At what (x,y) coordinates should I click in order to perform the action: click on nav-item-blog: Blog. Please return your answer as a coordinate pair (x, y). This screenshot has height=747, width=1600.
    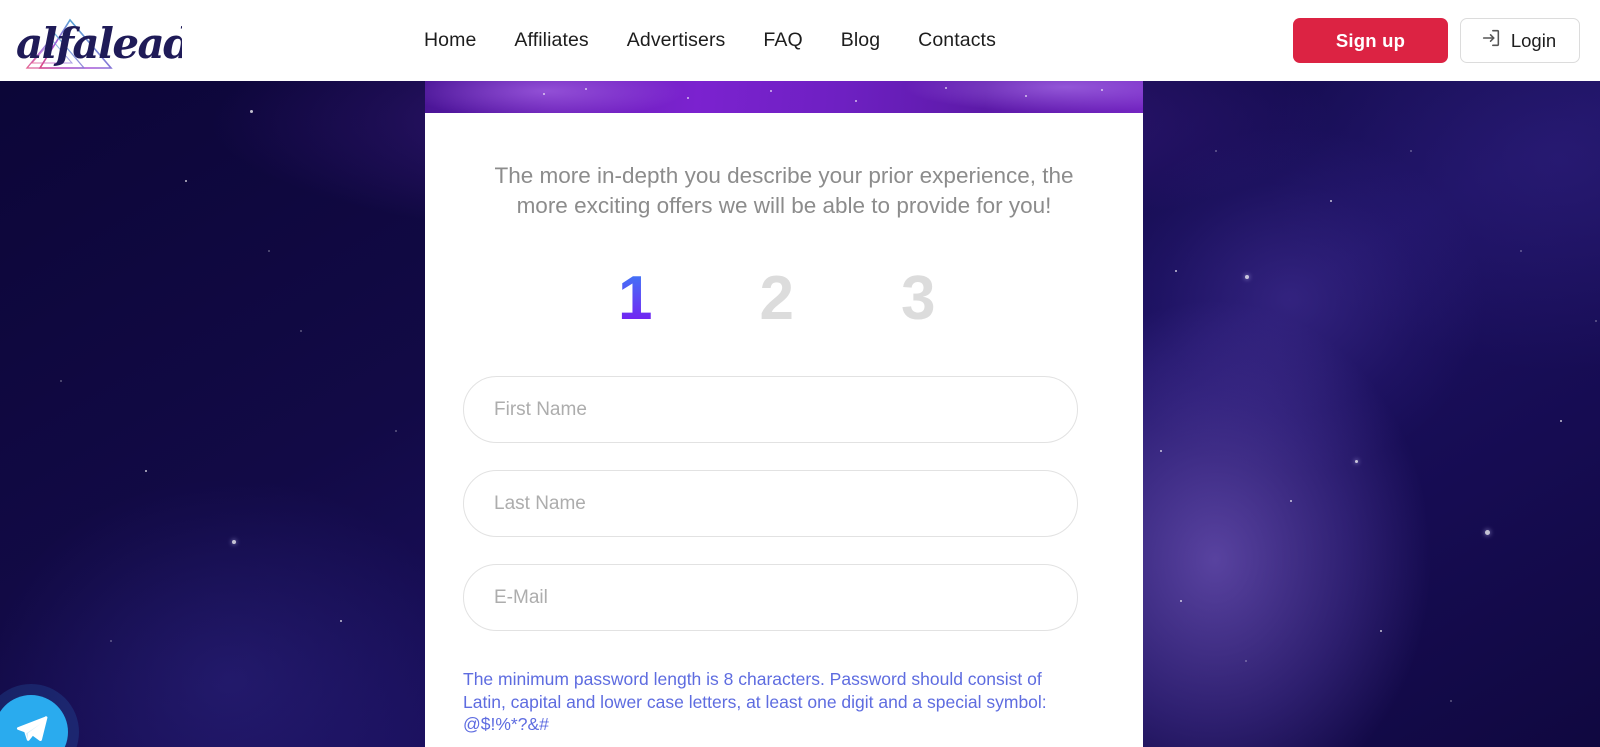
    Looking at the image, I should click on (860, 40).